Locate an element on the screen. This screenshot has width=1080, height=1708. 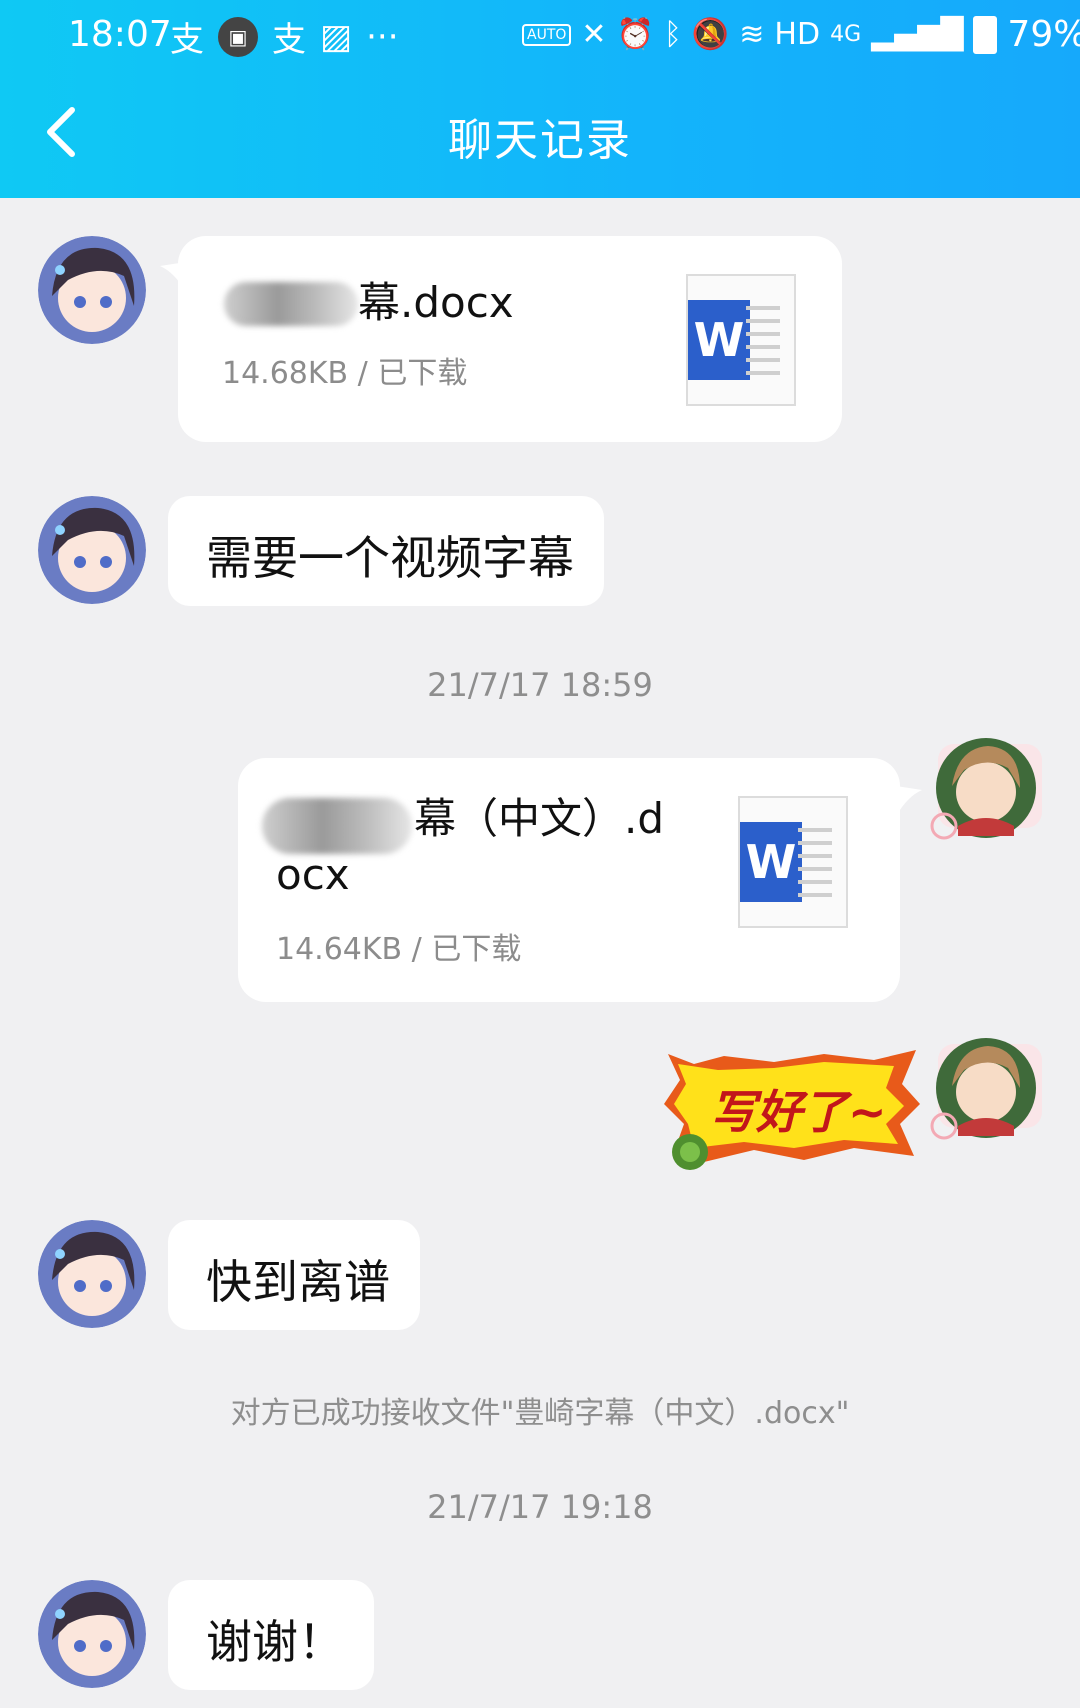
more-dots-icon: ··· is located at coordinates (382, 36).